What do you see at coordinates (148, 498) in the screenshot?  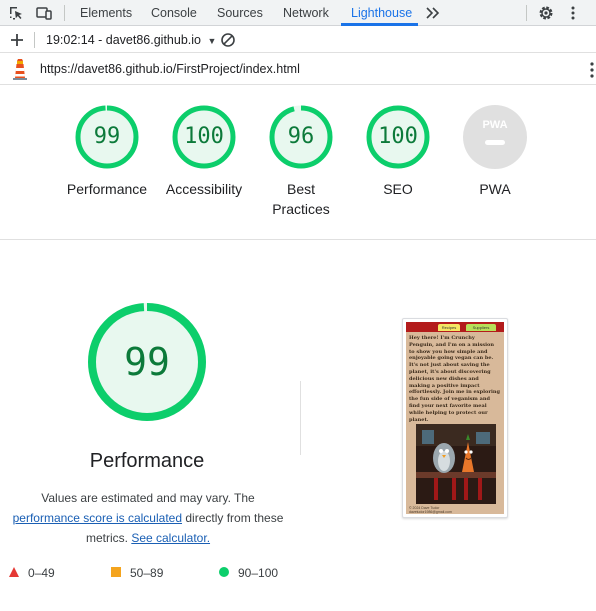 I see `note-text-start: Values are estimated and may vary. The` at bounding box center [148, 498].